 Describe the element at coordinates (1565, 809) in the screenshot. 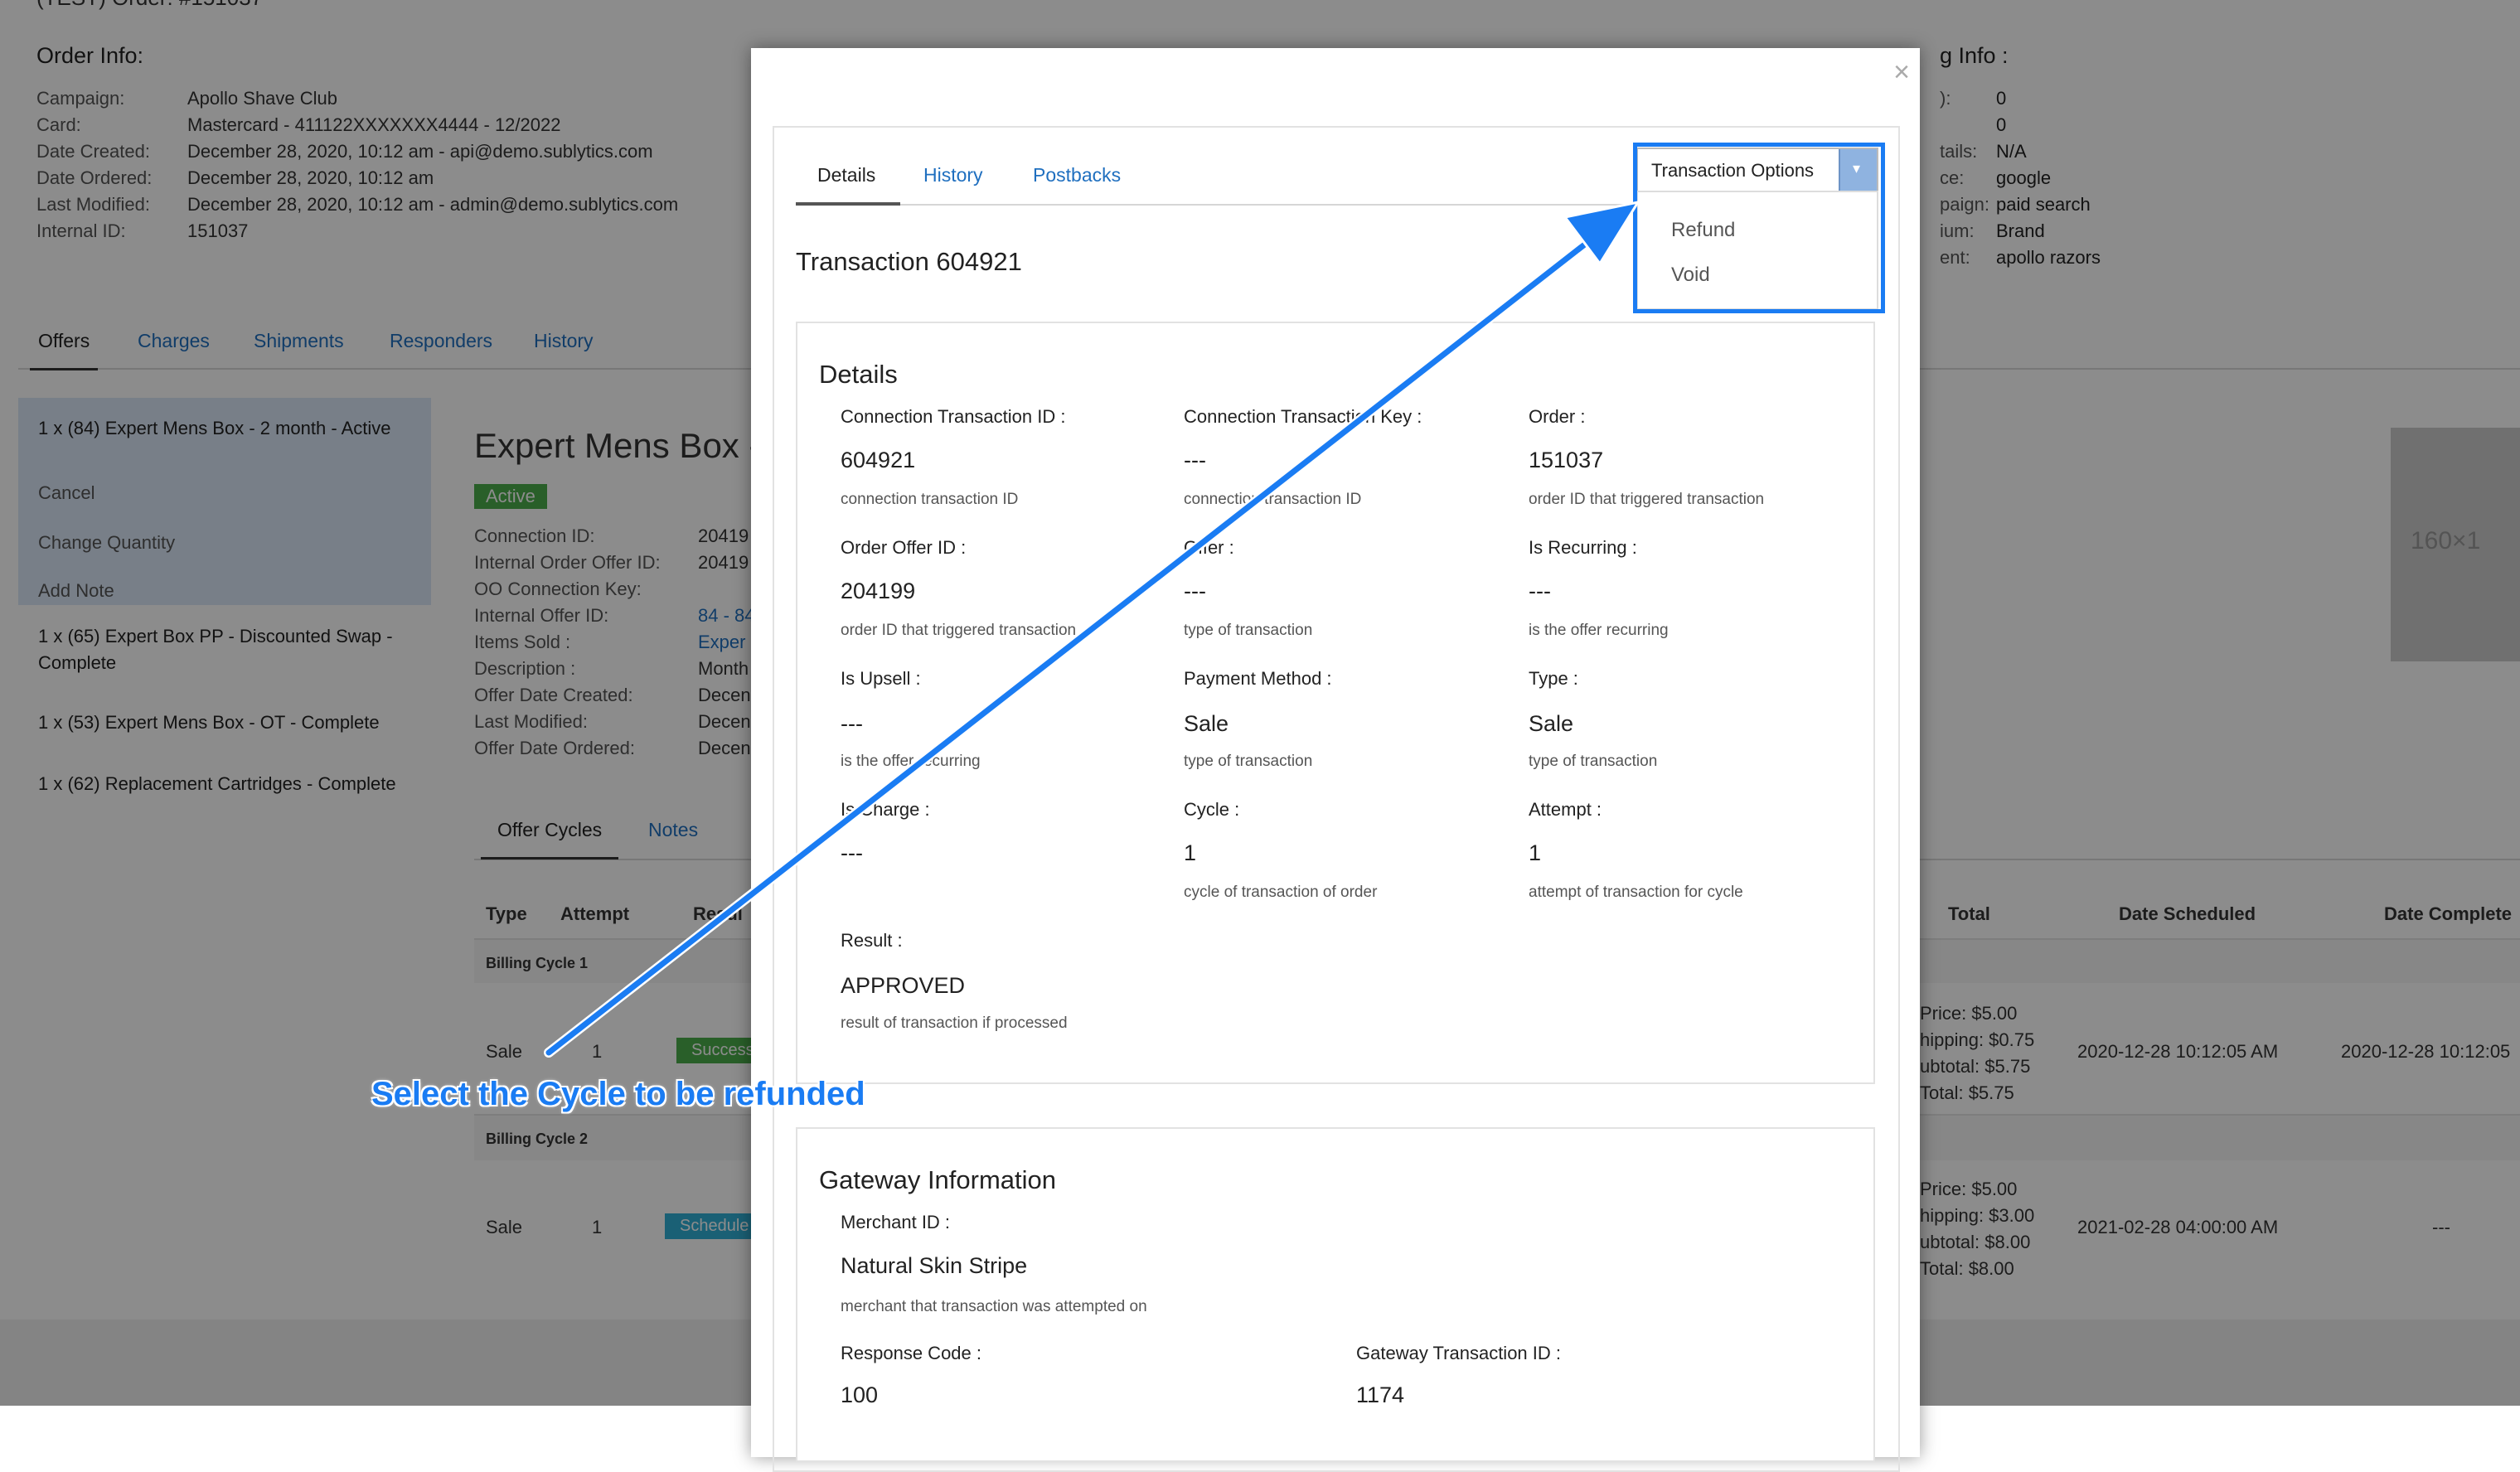

I see `field-label: Attempt :` at that location.